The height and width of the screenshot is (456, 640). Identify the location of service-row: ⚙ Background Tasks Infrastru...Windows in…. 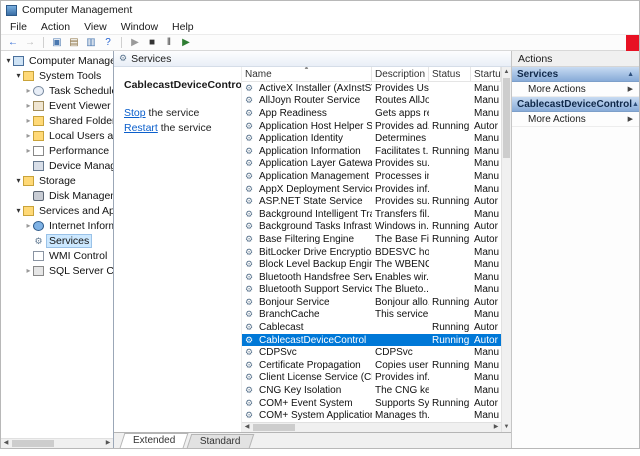
(371, 227).